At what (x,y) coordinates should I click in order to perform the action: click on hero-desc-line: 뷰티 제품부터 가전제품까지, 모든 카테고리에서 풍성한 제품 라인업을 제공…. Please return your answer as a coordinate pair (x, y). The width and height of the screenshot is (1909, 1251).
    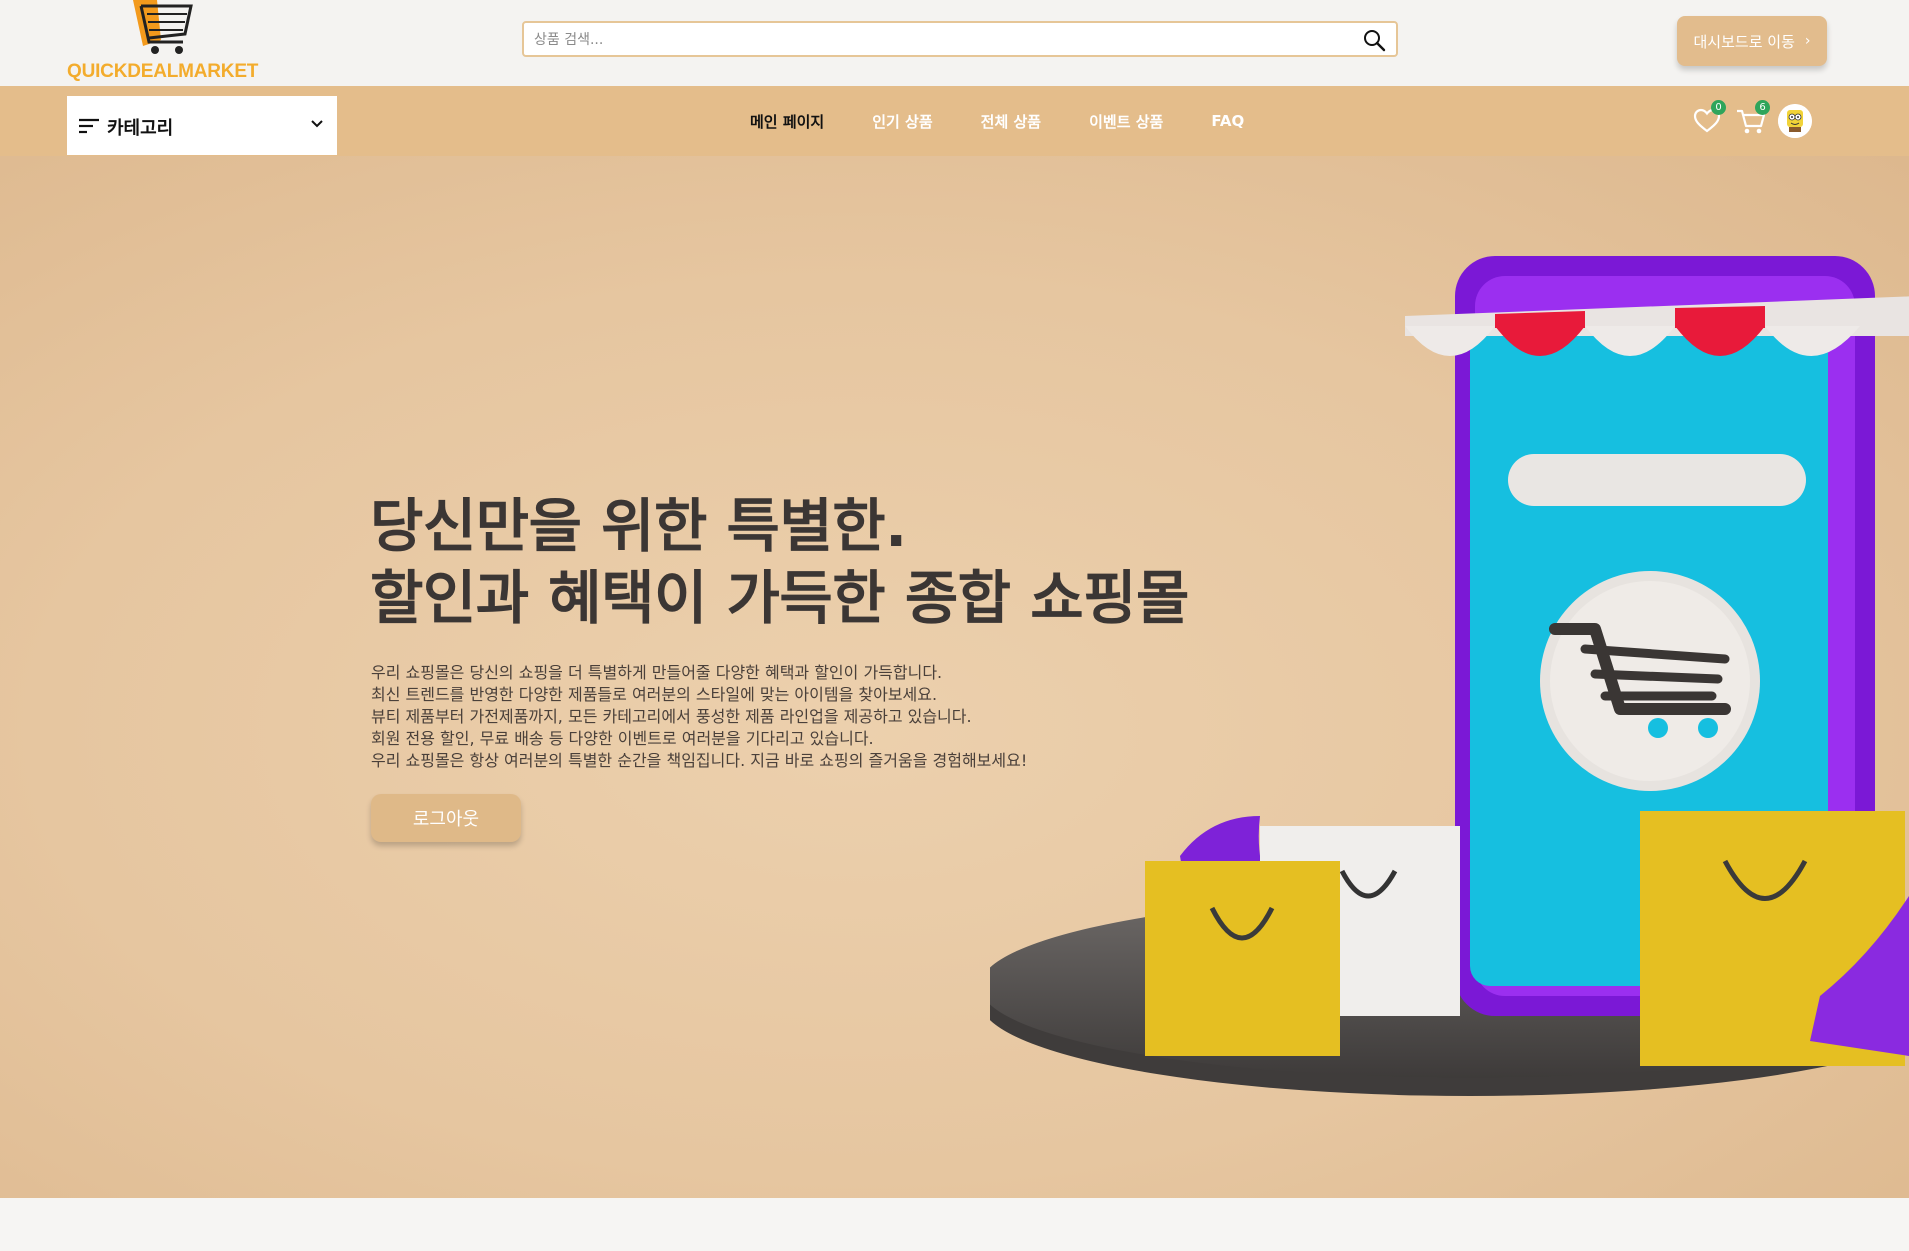
    Looking at the image, I should click on (671, 716).